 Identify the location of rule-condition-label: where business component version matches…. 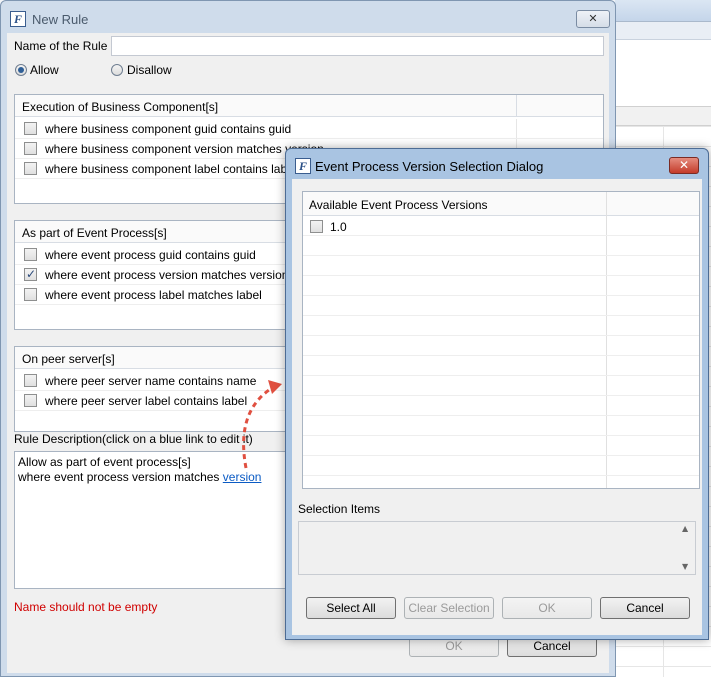
(184, 149).